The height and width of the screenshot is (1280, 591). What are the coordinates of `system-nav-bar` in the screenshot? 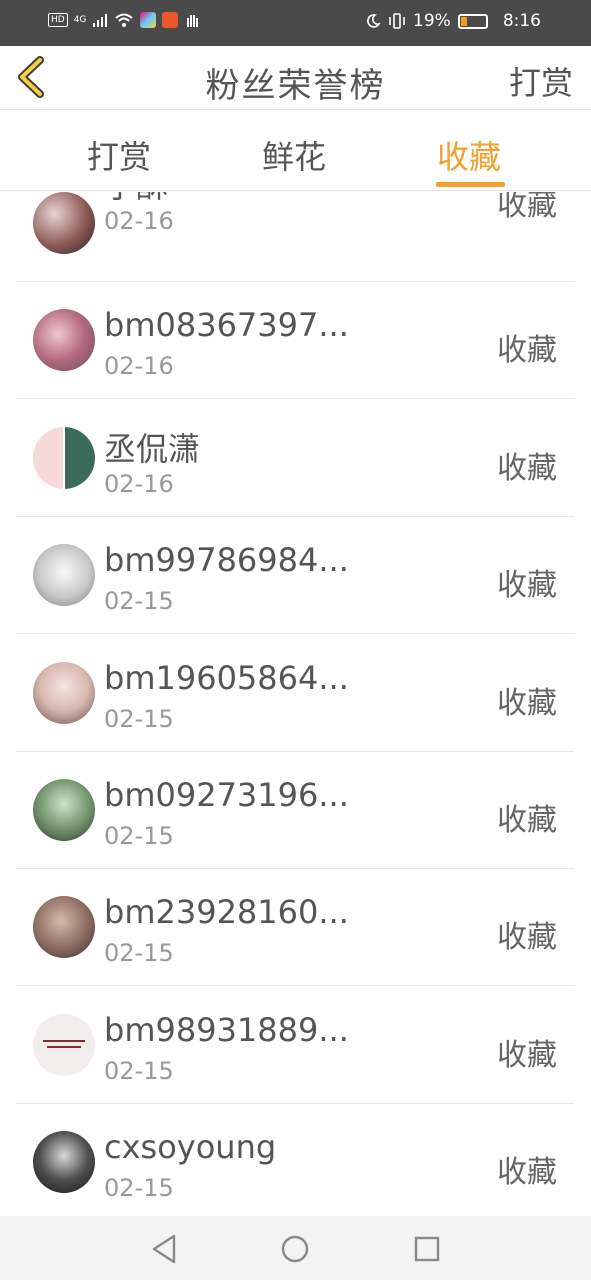 It's located at (295, 1248).